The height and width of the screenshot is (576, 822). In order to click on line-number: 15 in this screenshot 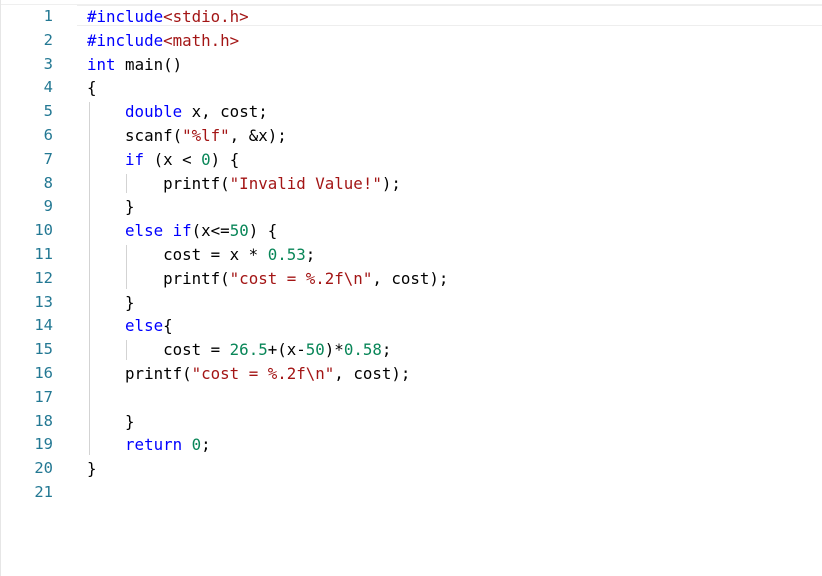, I will do `click(43, 349)`.